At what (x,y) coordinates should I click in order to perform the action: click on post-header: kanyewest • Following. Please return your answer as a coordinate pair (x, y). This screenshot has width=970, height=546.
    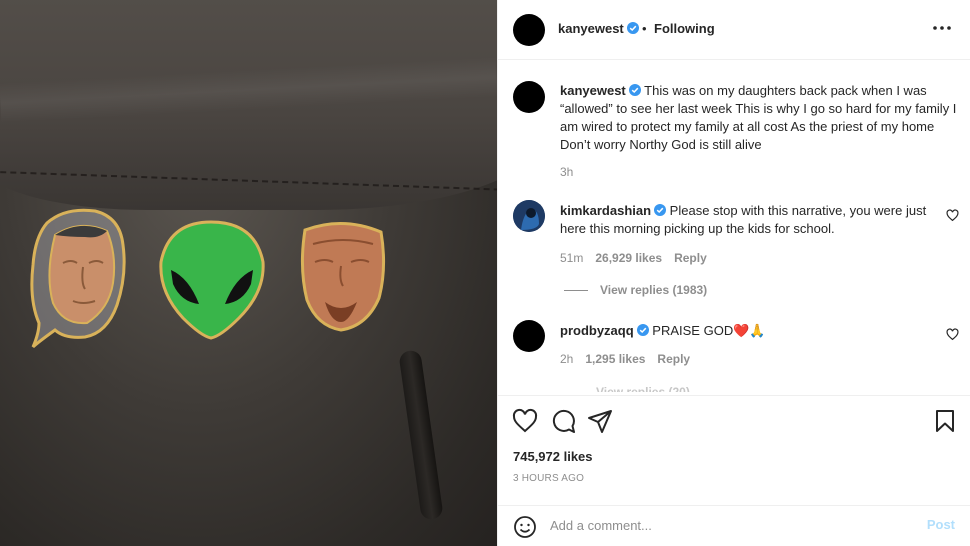
    Looking at the image, I should click on (734, 30).